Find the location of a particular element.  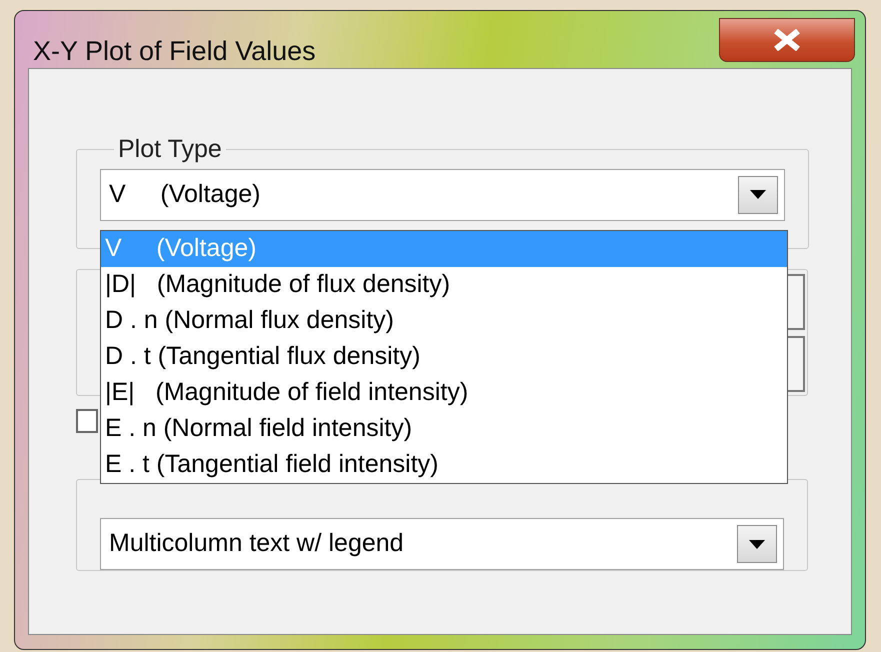

window-title: X-Y Plot of Field Values is located at coordinates (174, 51).